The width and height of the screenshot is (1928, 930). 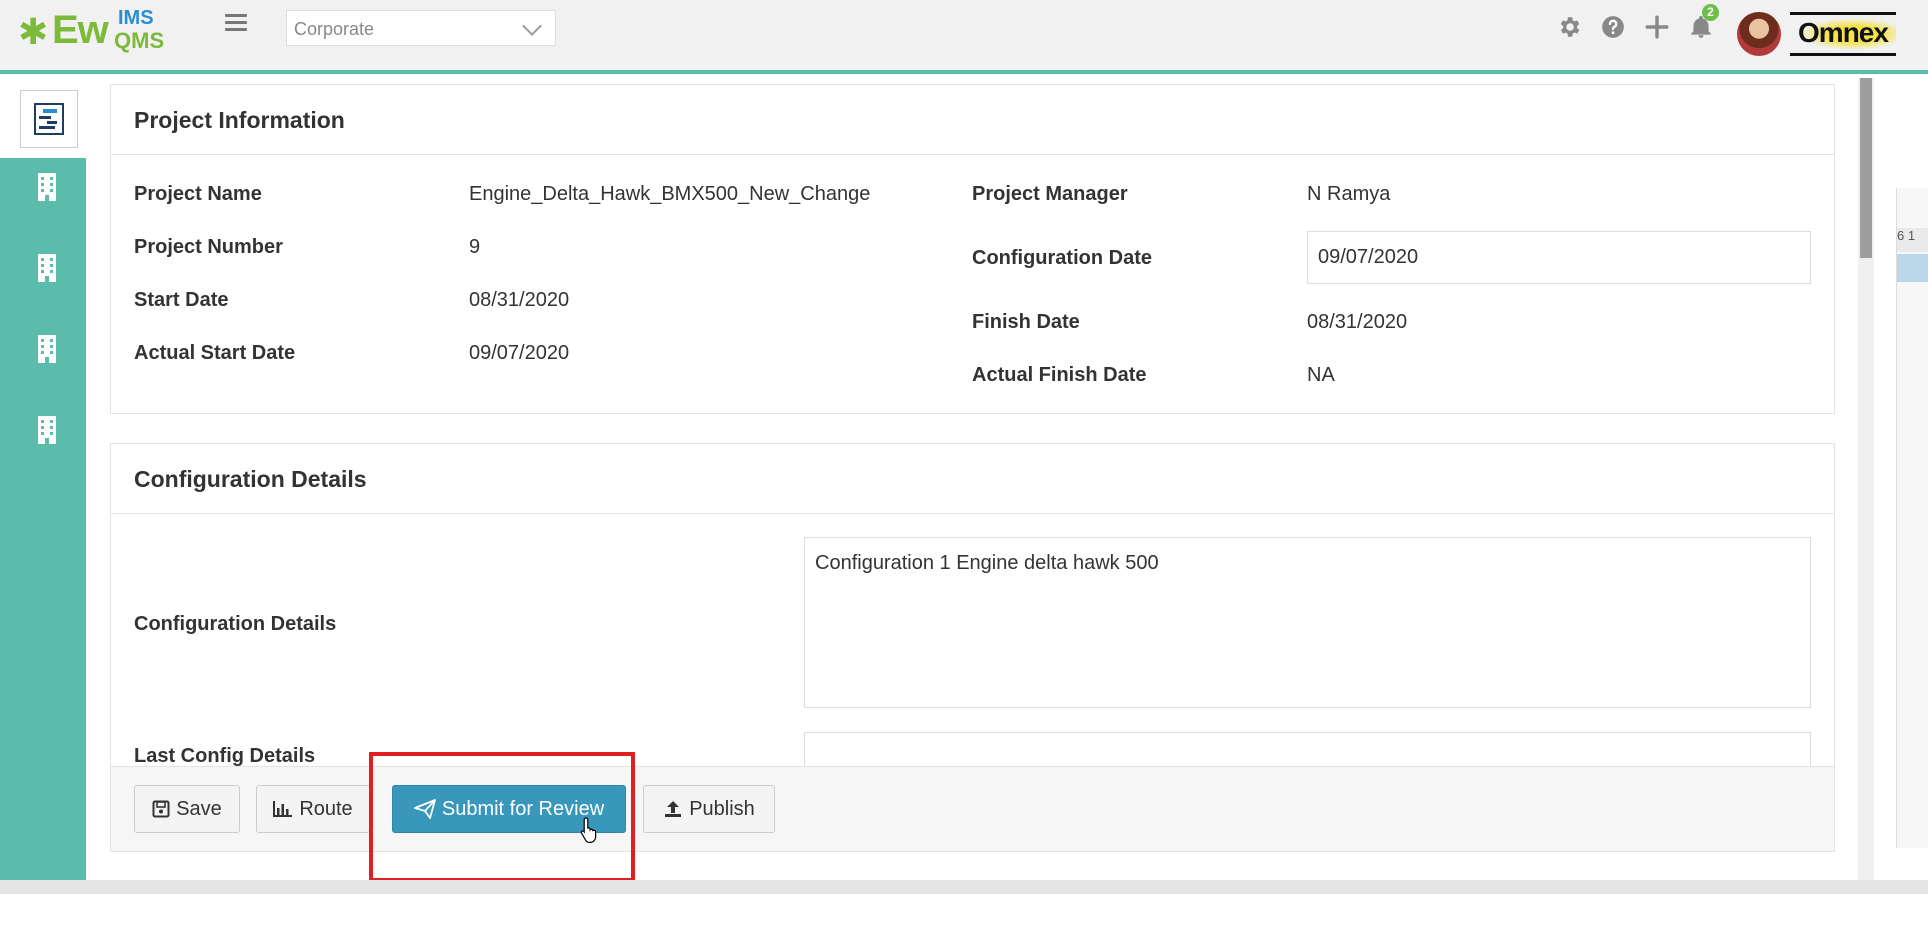 I want to click on user-avatar, so click(x=1759, y=34).